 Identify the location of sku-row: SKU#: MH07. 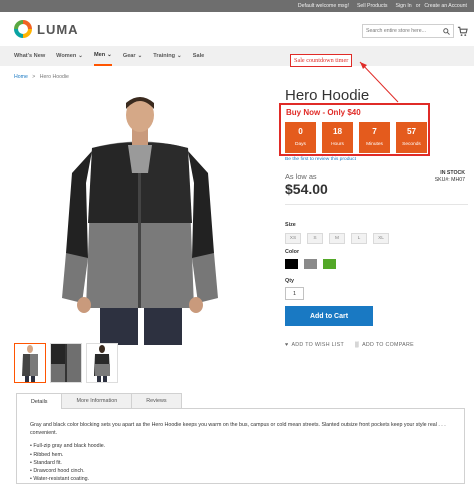
(450, 180).